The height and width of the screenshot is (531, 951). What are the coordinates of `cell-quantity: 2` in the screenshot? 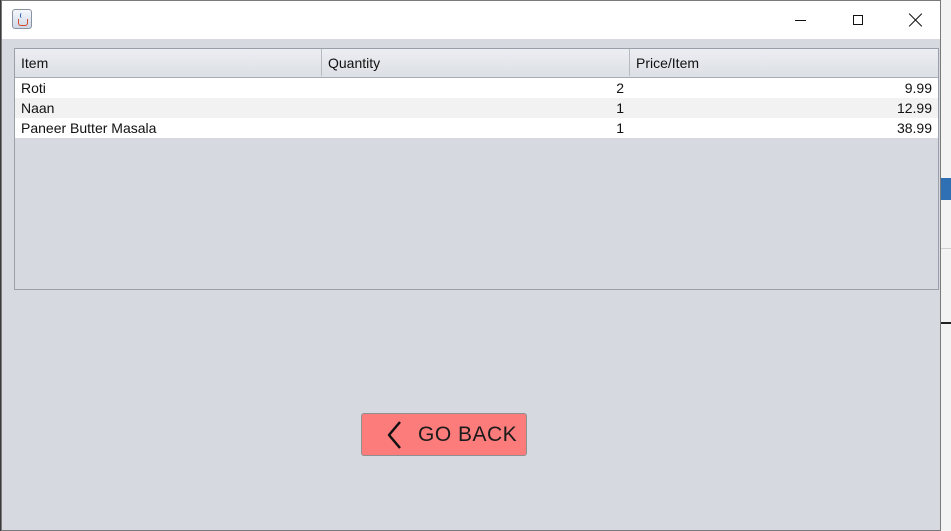 It's located at (620, 88).